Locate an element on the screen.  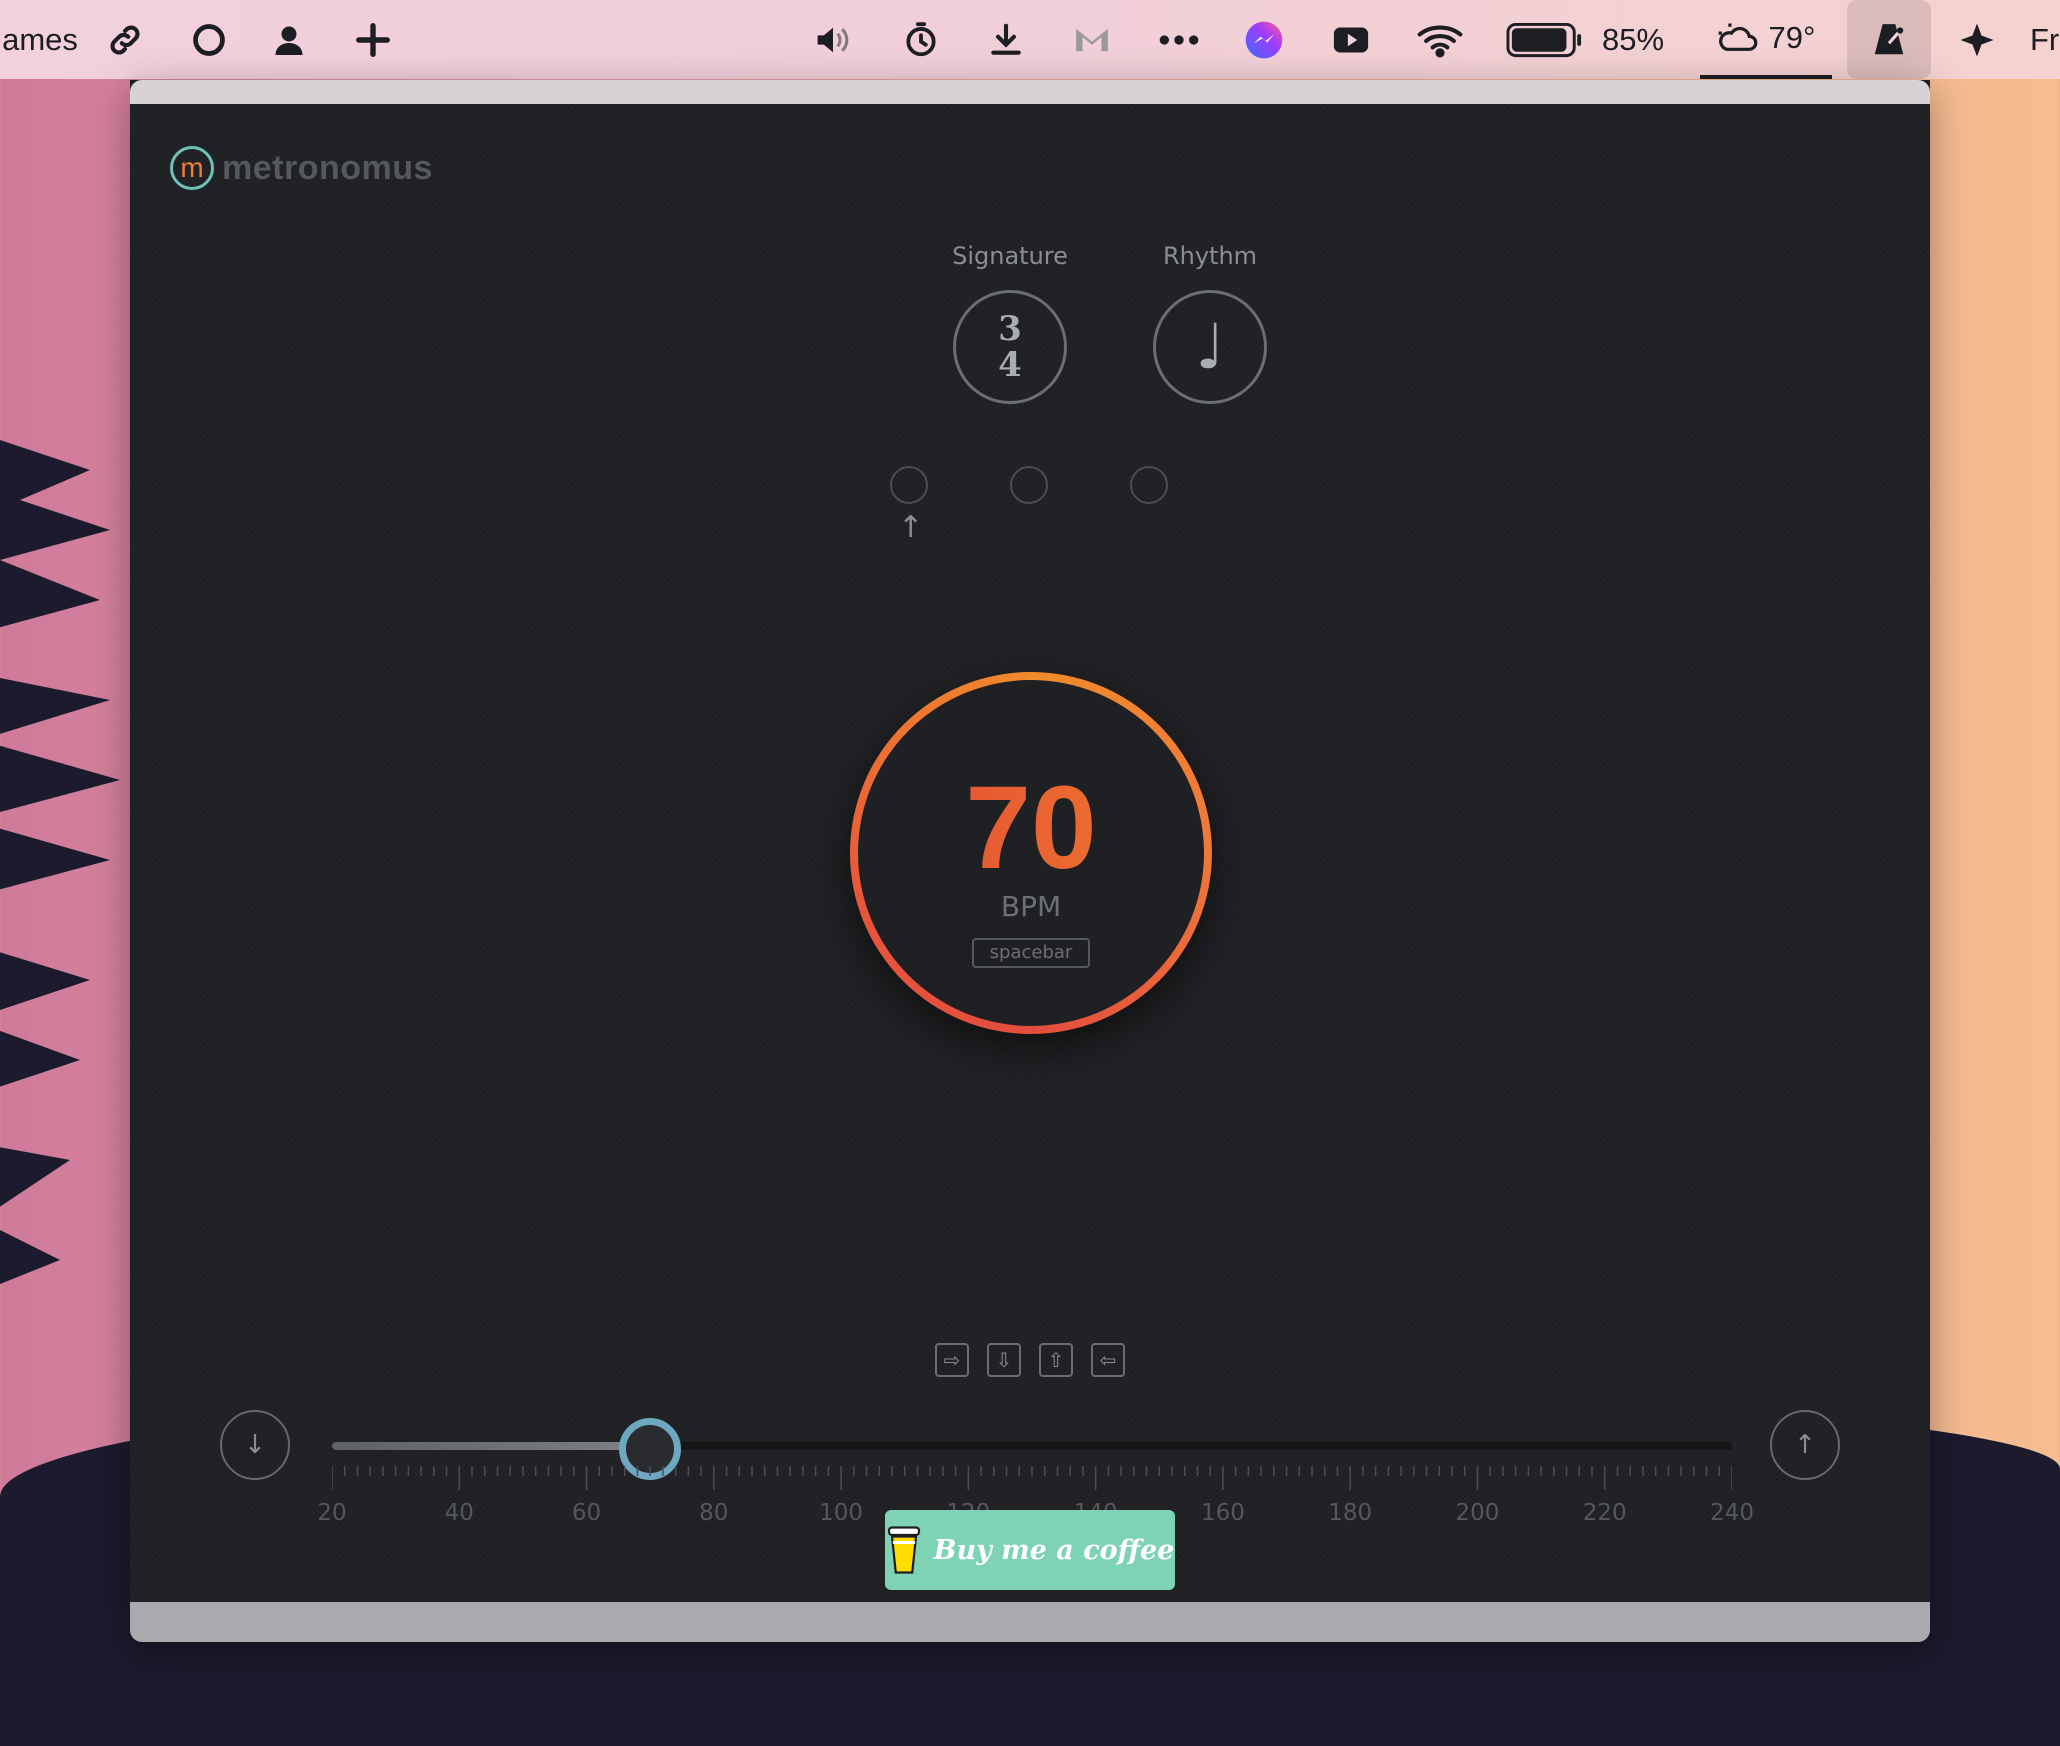
rhythm-button: ♩ is located at coordinates (1210, 347).